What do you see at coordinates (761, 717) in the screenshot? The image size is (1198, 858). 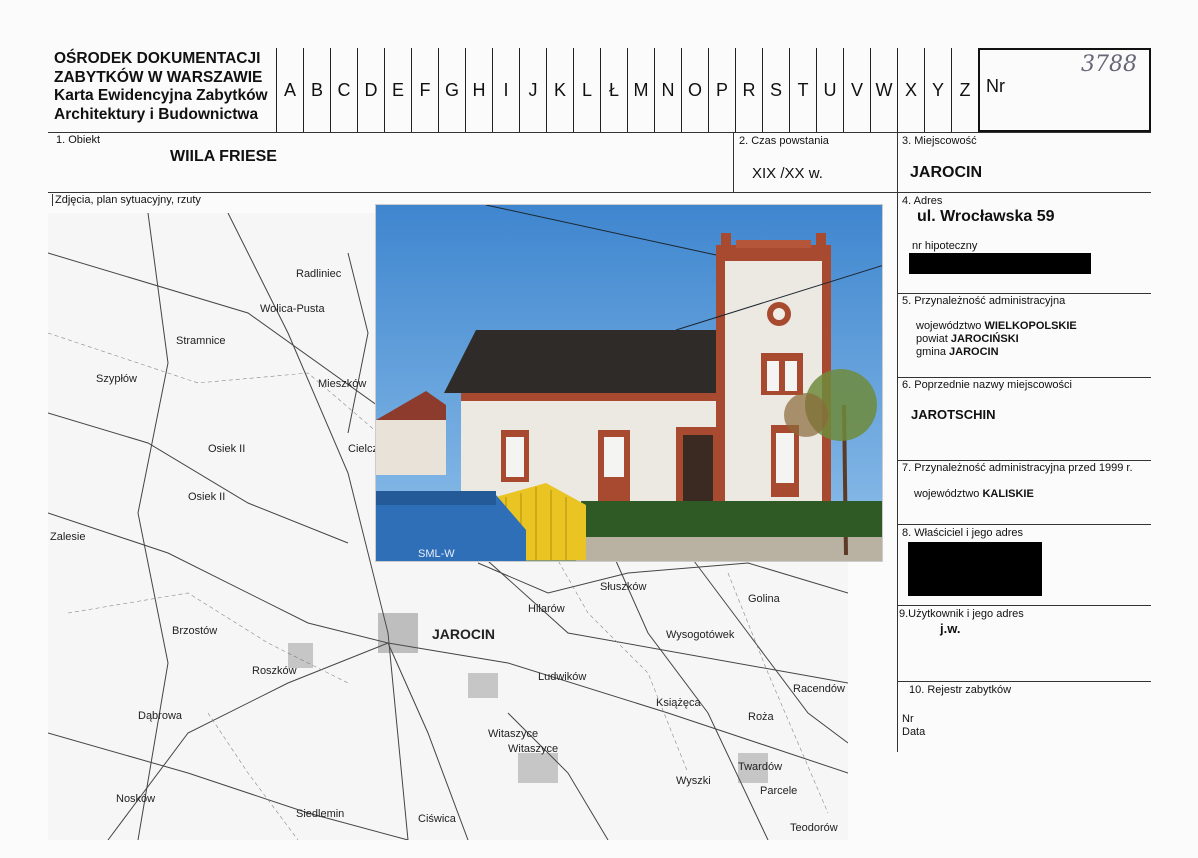 I see `map-place-label: Roża` at bounding box center [761, 717].